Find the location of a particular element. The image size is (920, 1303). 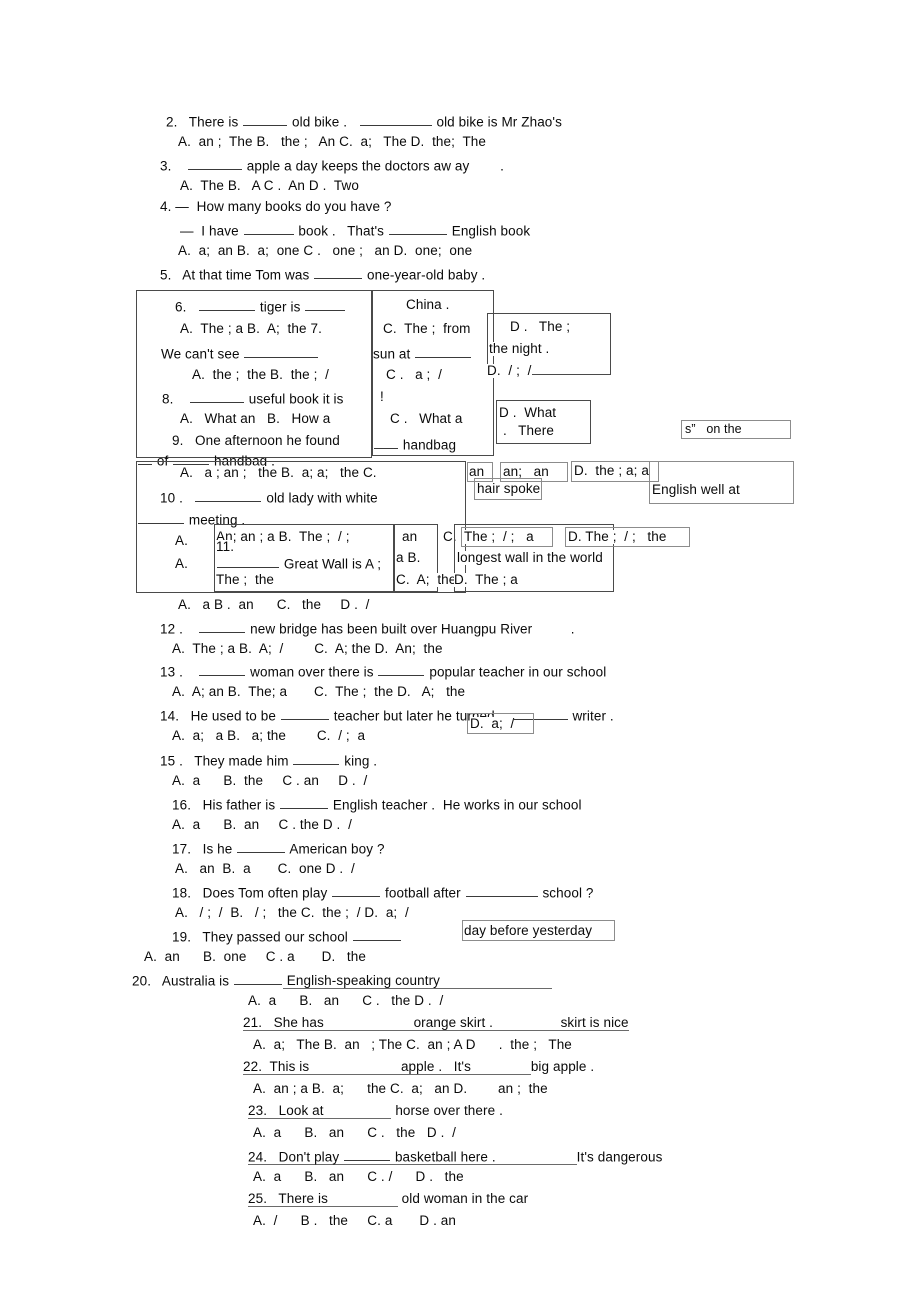

question-10-option-label-a: A. is located at coordinates (181, 540).